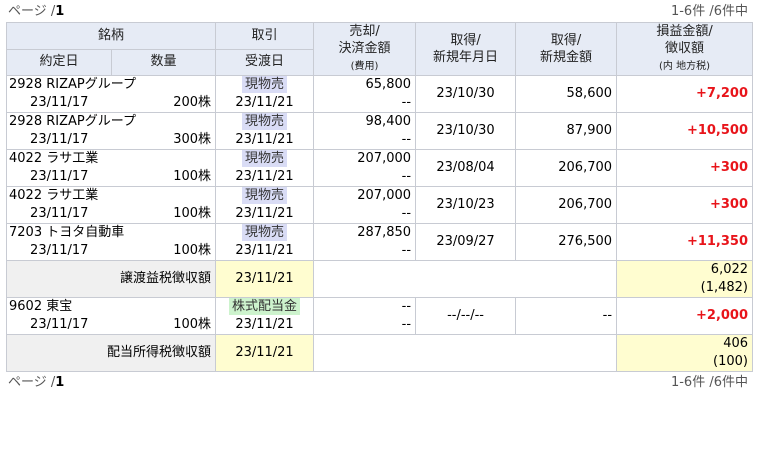  I want to click on col-torihiki: 取引, so click(265, 36).